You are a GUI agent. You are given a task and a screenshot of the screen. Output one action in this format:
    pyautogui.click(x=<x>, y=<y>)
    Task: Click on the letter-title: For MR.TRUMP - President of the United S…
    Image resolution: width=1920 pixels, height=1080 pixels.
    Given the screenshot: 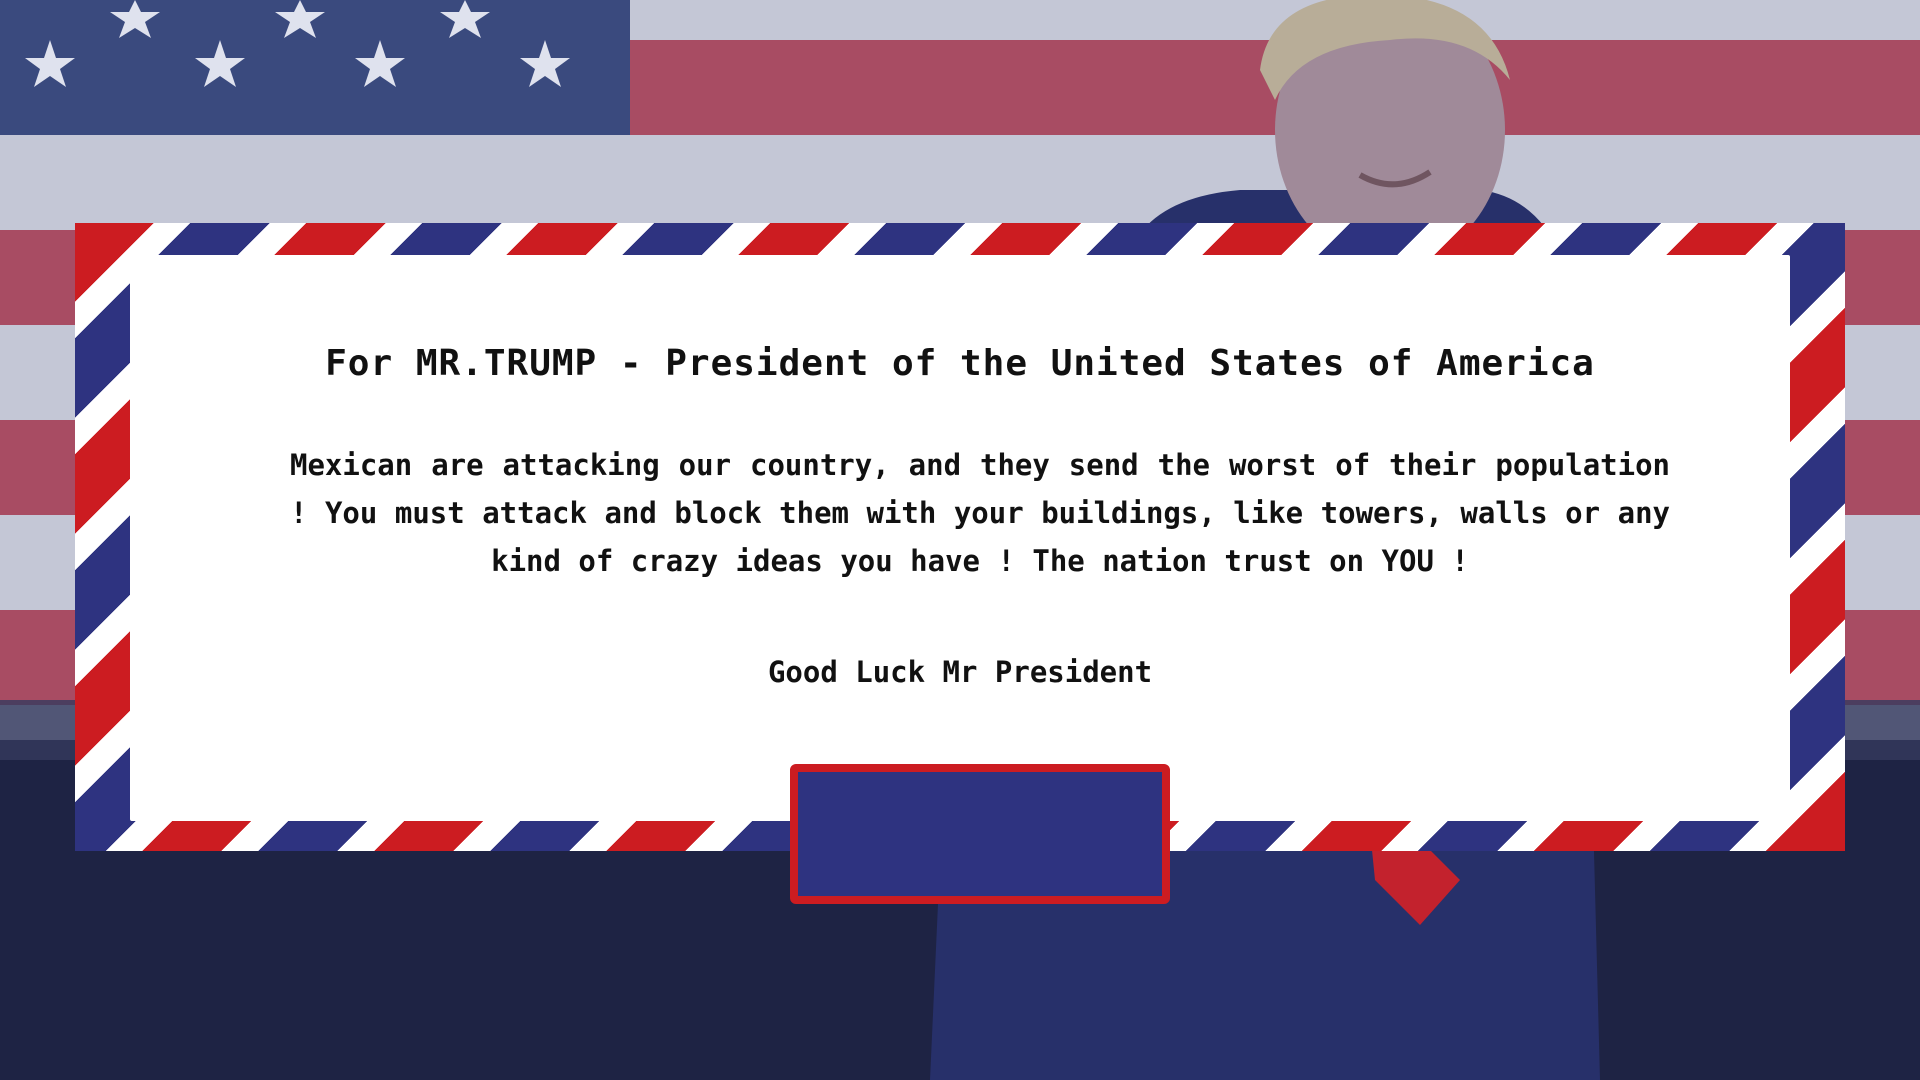 What is the action you would take?
    pyautogui.click(x=960, y=363)
    